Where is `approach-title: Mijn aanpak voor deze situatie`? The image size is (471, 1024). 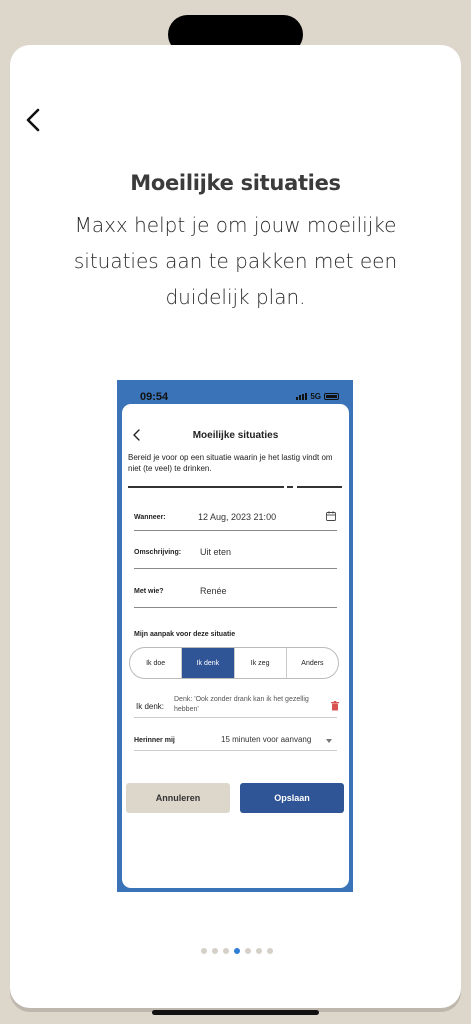 approach-title: Mijn aanpak voor deze situatie is located at coordinates (185, 634).